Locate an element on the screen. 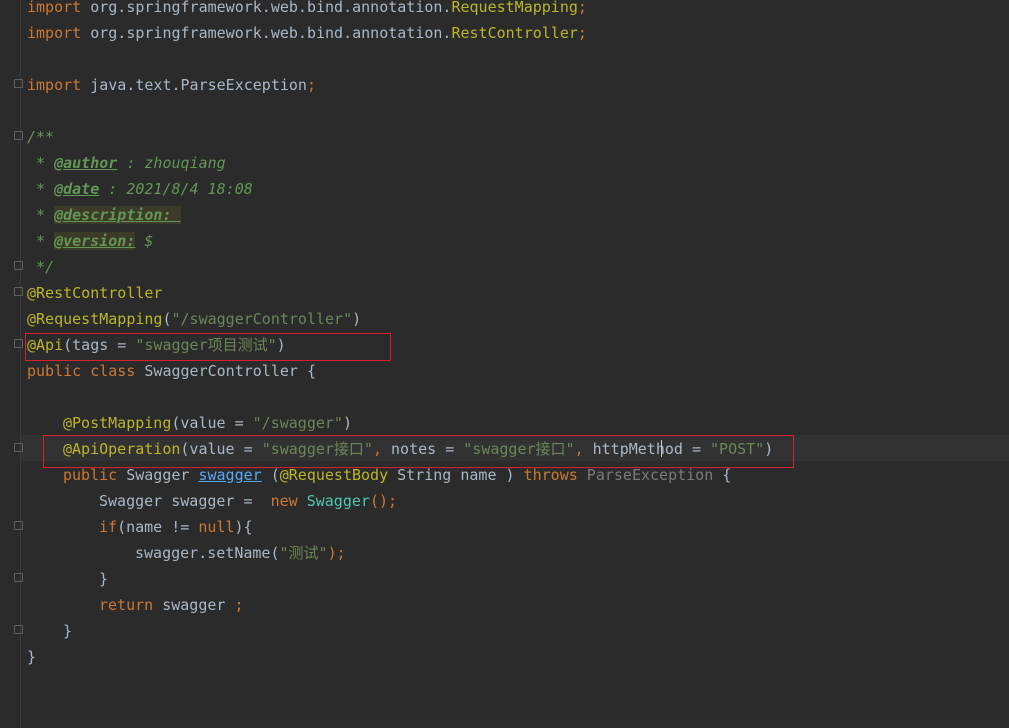  doc-comment-close: */ is located at coordinates (41, 267).